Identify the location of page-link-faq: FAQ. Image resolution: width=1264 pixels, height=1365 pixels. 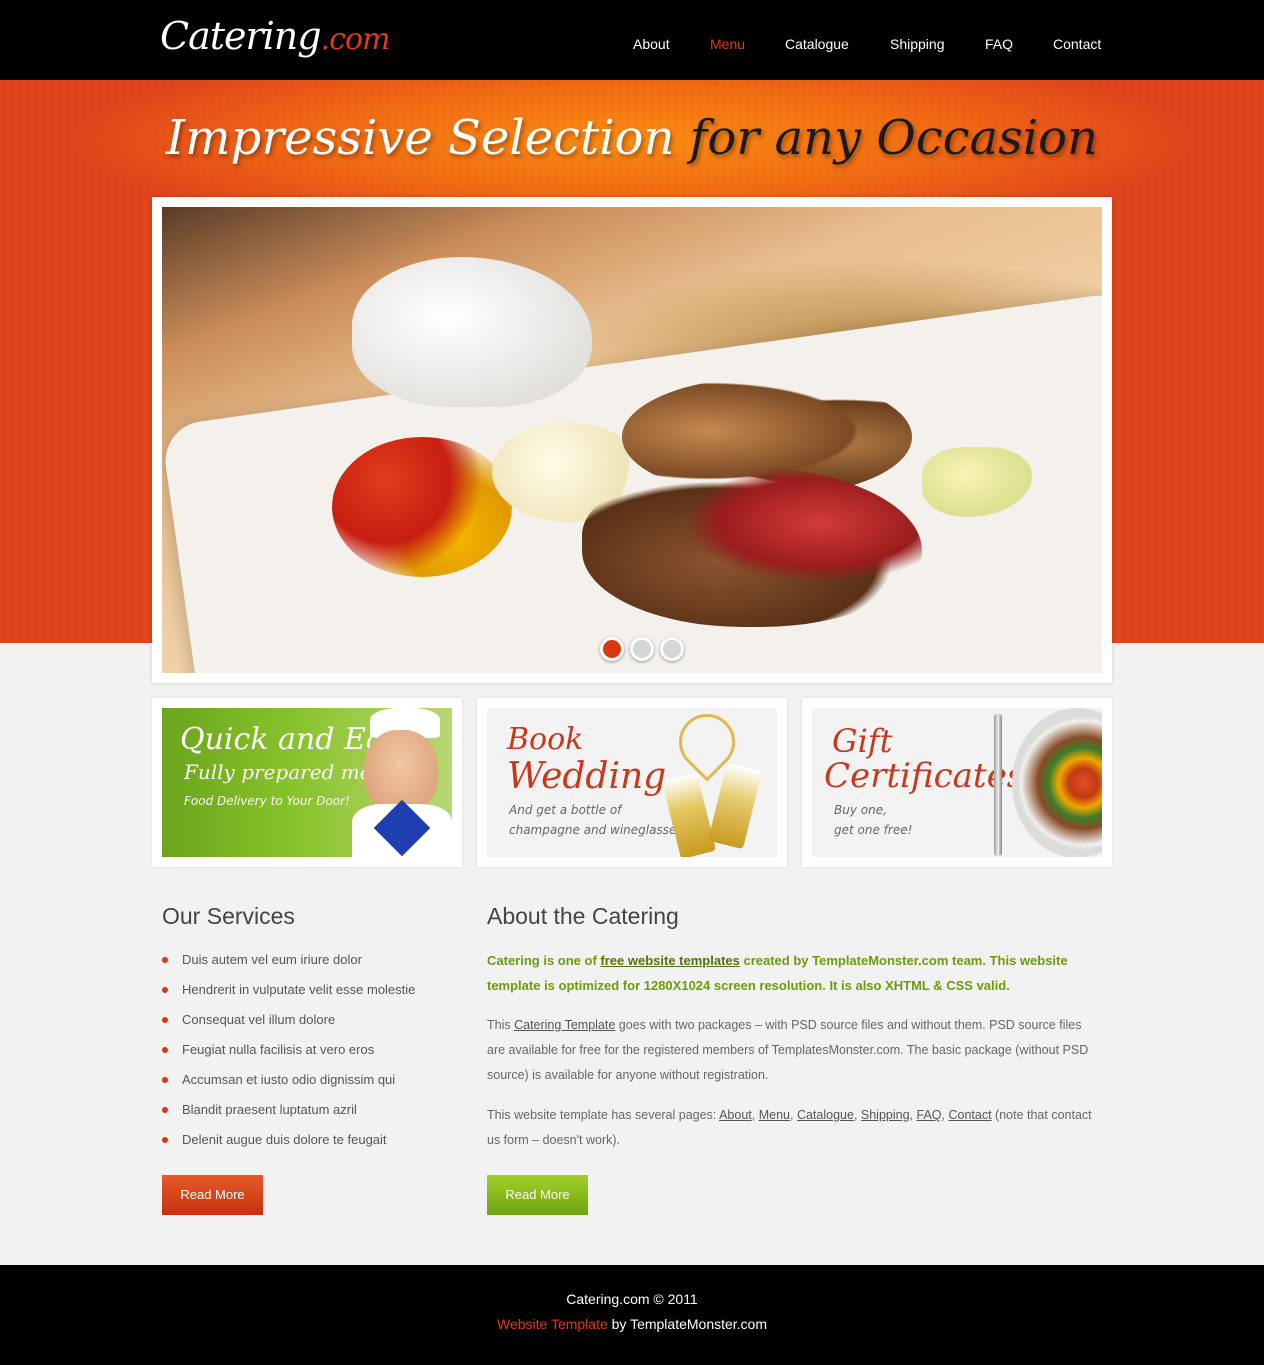
(929, 1115).